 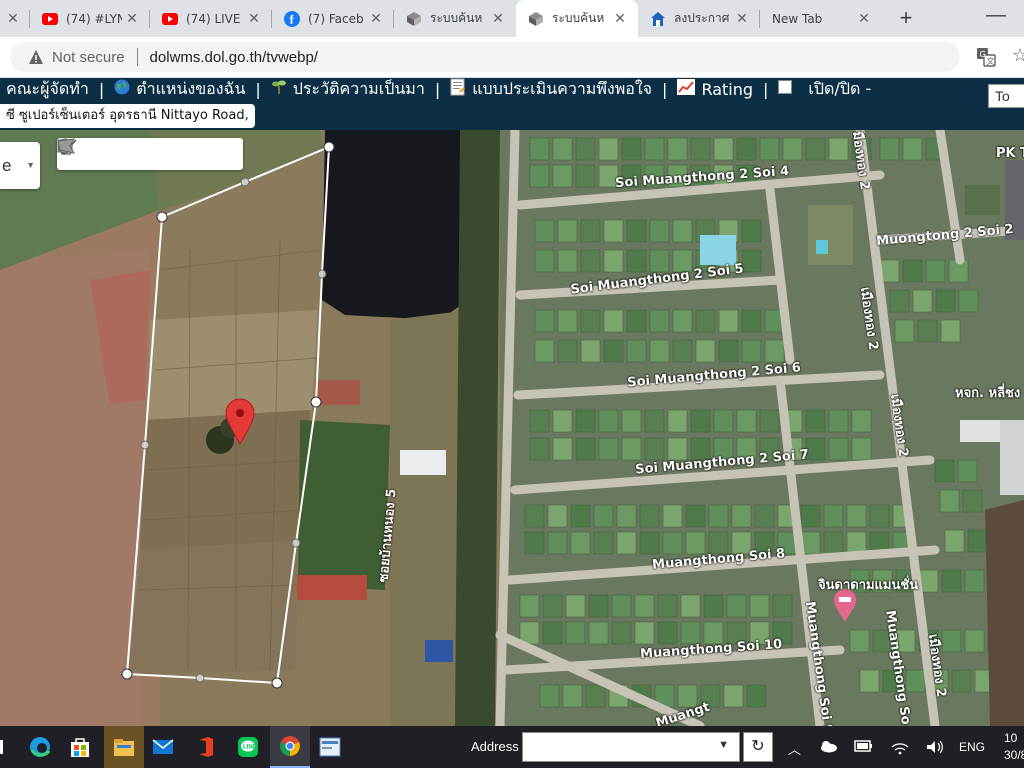 What do you see at coordinates (1010, 153) in the screenshot?
I see `place-label: PK T` at bounding box center [1010, 153].